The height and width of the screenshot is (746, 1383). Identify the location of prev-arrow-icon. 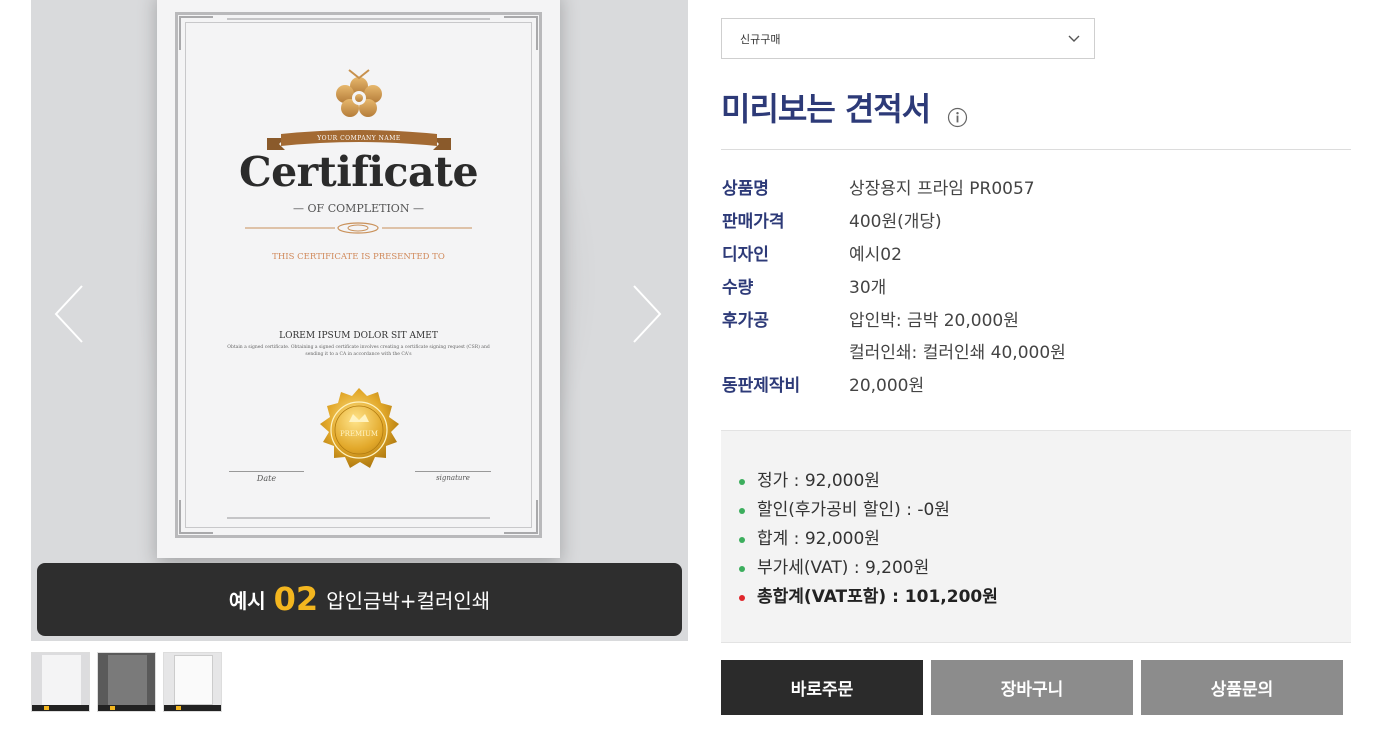
(69, 314).